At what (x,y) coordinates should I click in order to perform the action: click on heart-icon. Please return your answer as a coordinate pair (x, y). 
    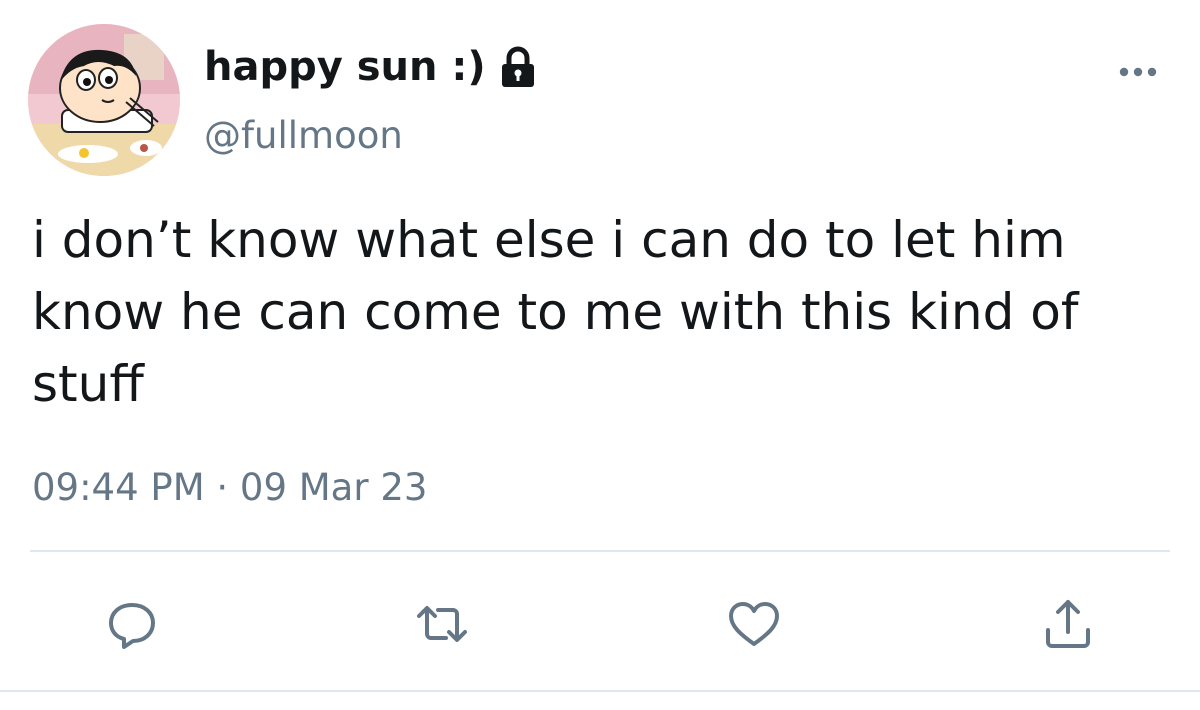
    Looking at the image, I should click on (754, 624).